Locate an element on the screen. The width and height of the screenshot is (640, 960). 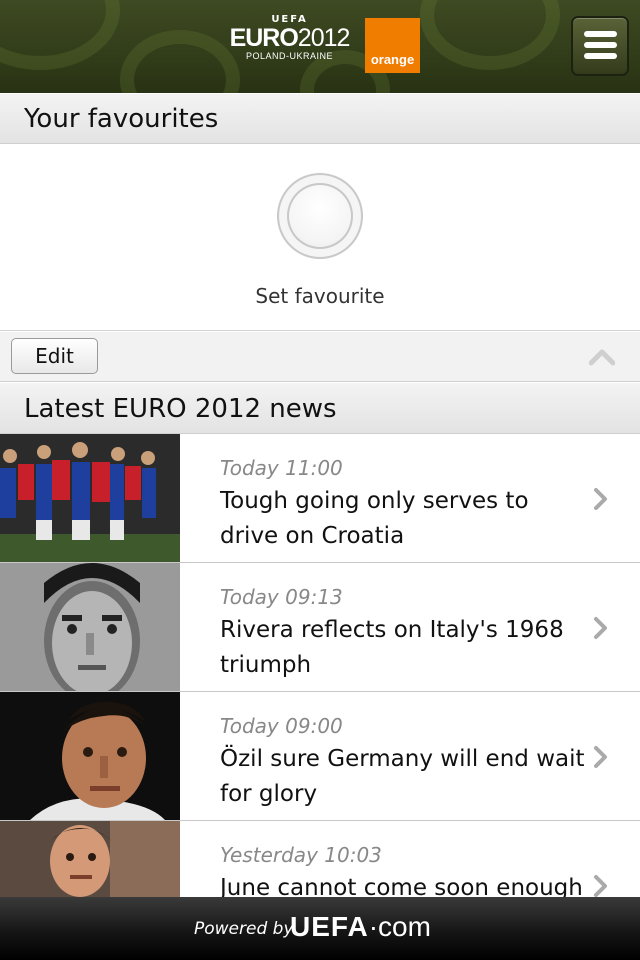
news-time: Today 11:00 is located at coordinates (281, 468).